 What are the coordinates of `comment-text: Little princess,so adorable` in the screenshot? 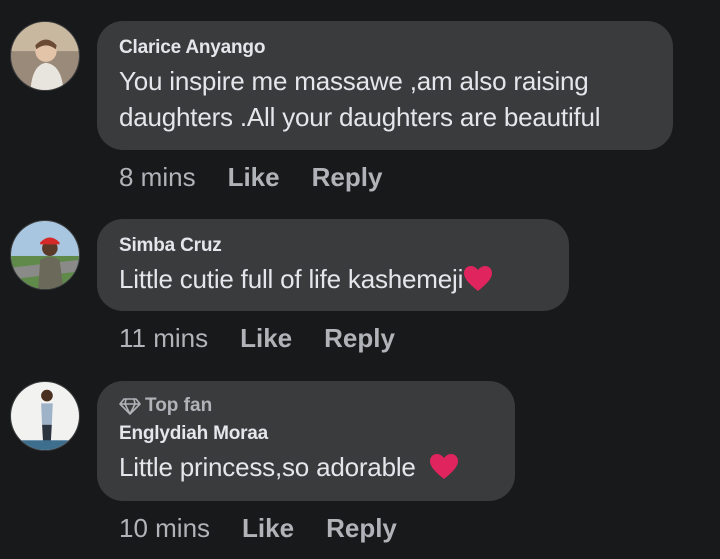 It's located at (271, 467).